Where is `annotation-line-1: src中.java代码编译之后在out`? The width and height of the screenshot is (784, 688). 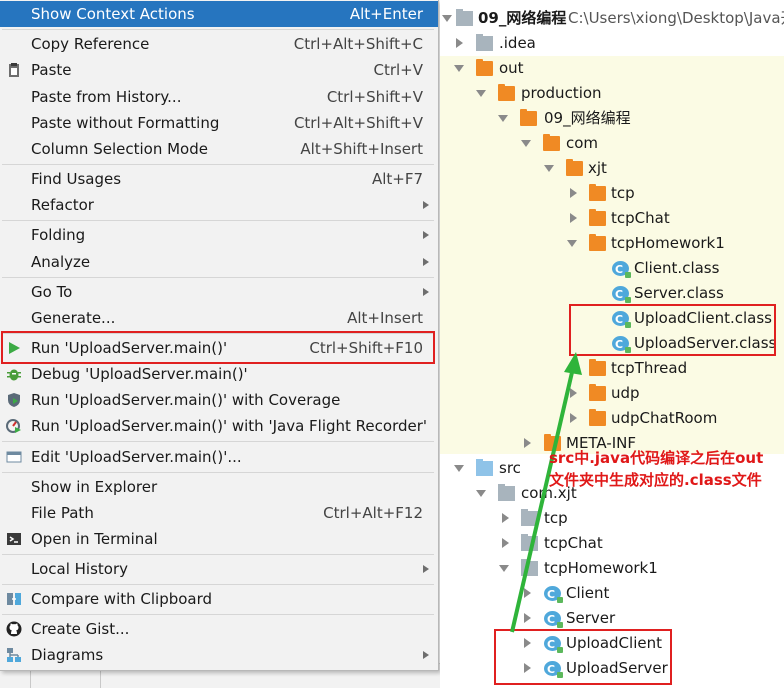 annotation-line-1: src中.java代码编译之后在out is located at coordinates (656, 458).